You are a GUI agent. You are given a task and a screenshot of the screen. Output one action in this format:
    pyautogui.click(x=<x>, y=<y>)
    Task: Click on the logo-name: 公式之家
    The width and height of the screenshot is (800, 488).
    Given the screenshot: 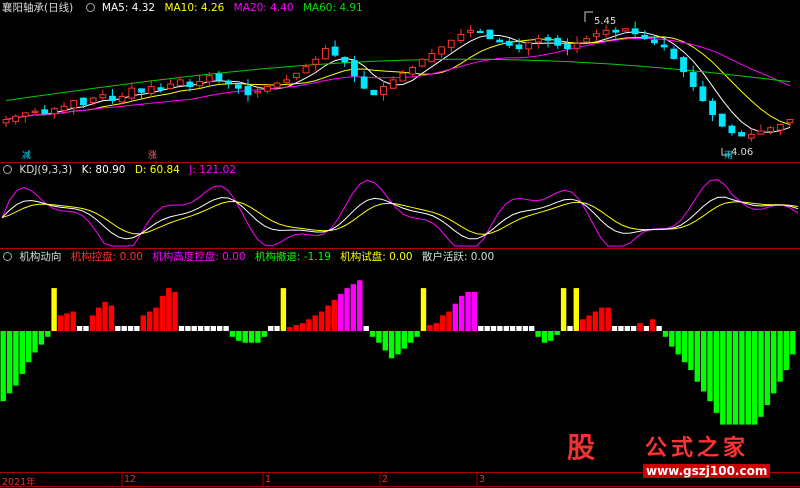 What is the action you would take?
    pyautogui.click(x=697, y=448)
    